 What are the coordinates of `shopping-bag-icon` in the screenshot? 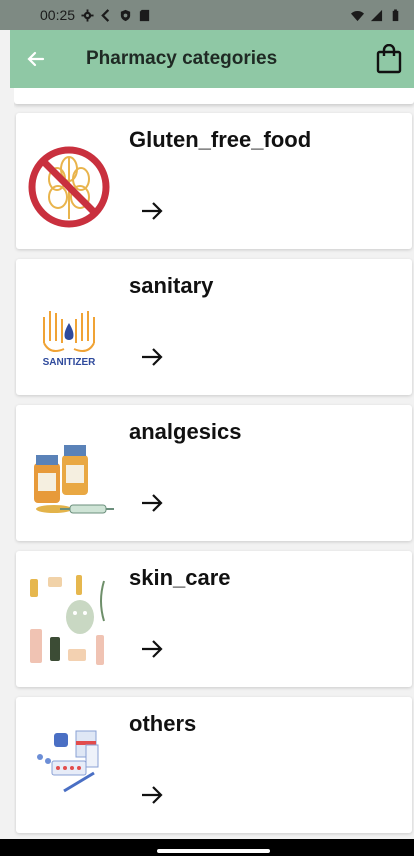 It's located at (389, 59).